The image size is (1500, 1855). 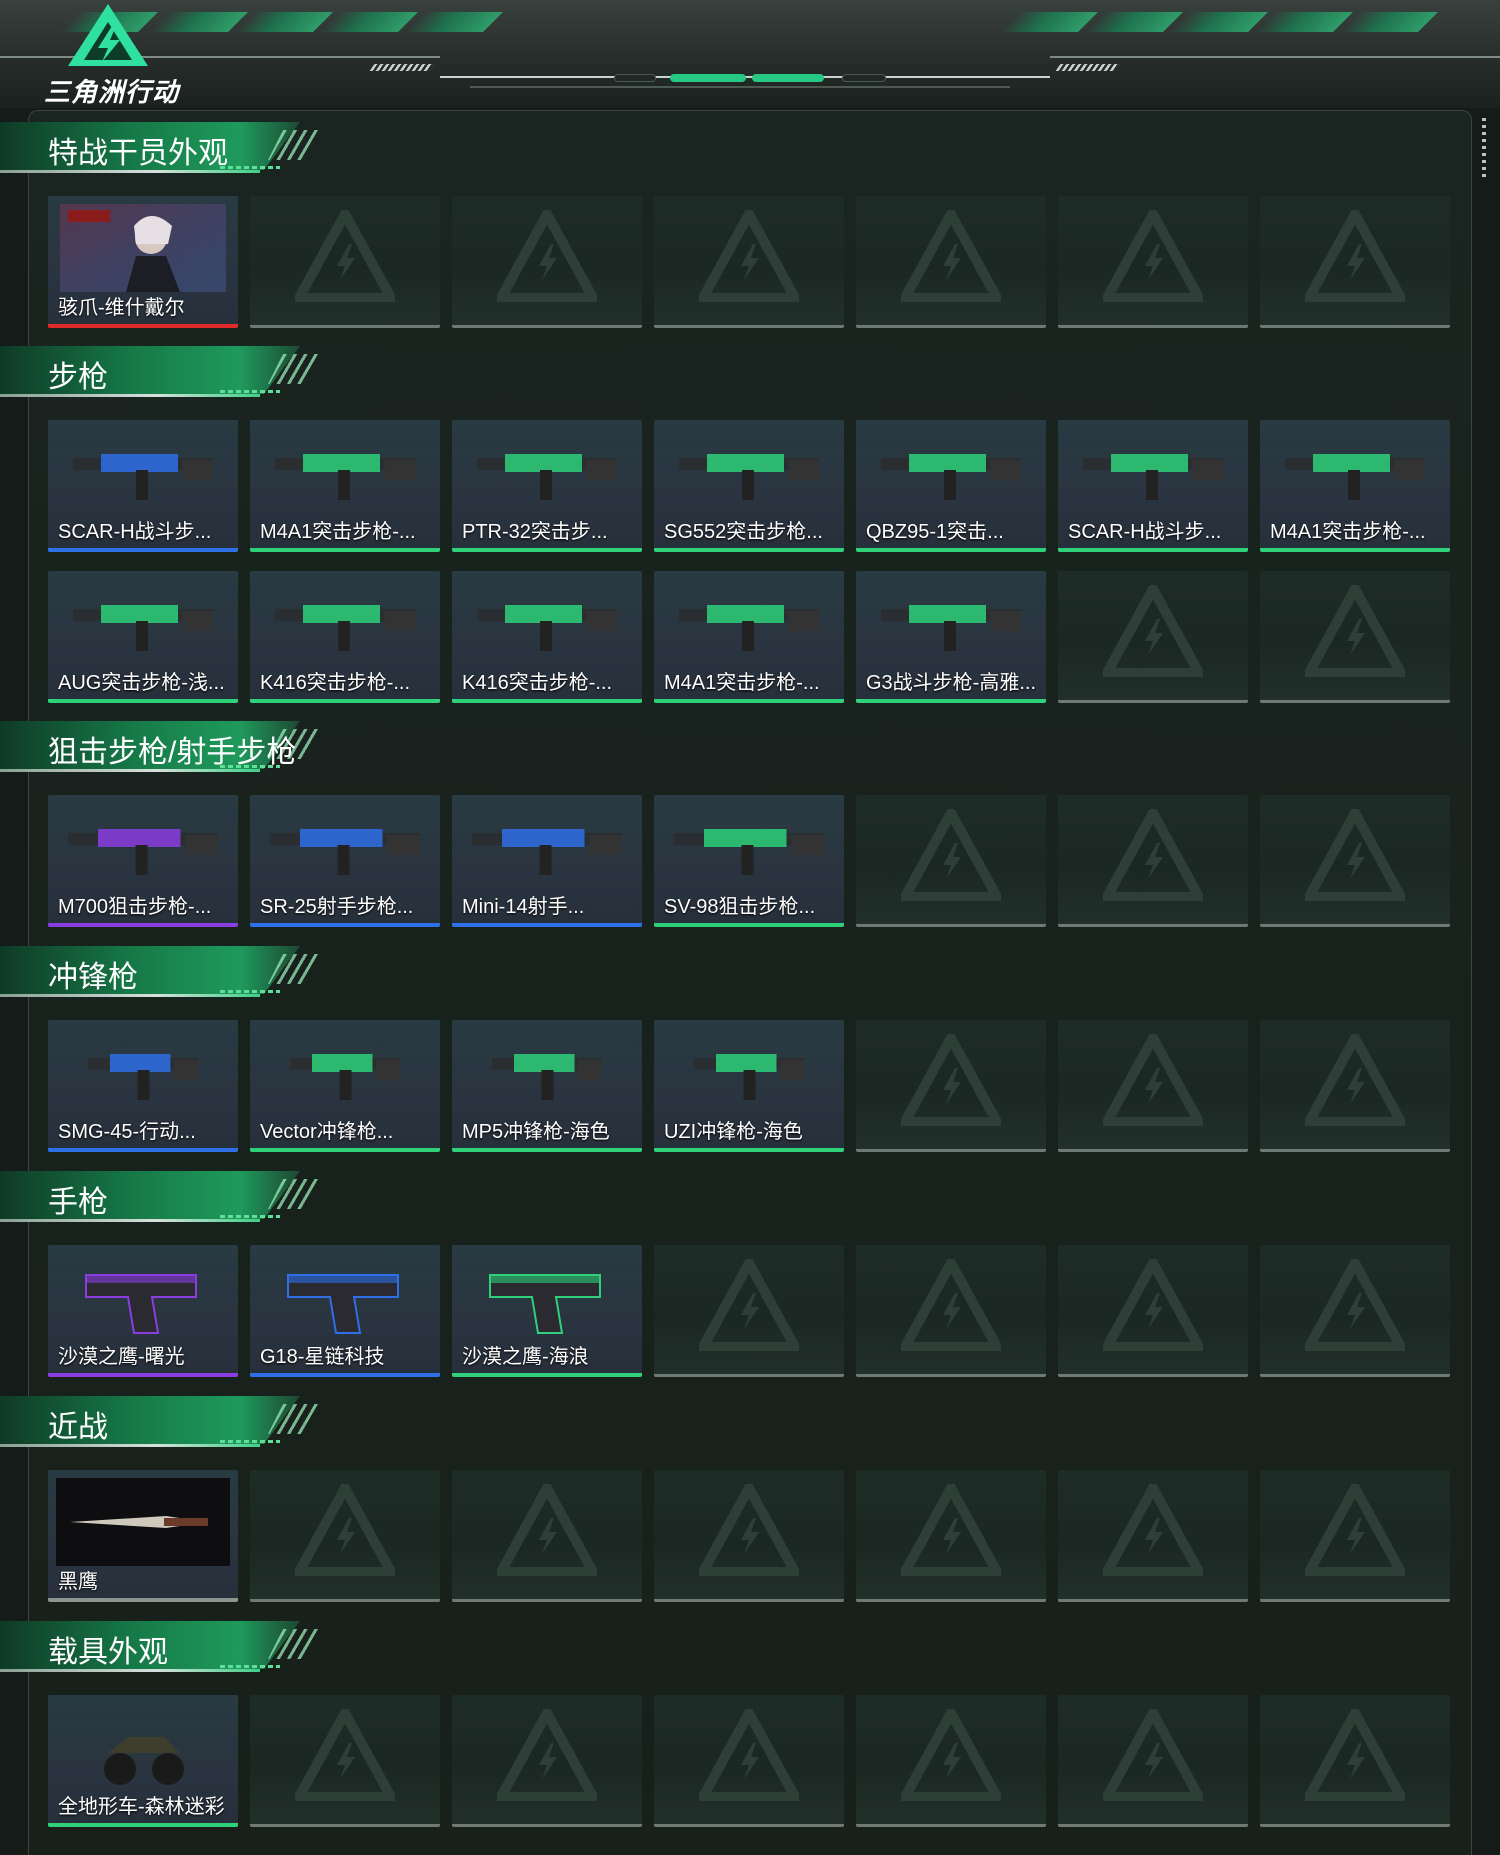 I want to click on section-header: 特战干员外观, so click(x=165, y=148).